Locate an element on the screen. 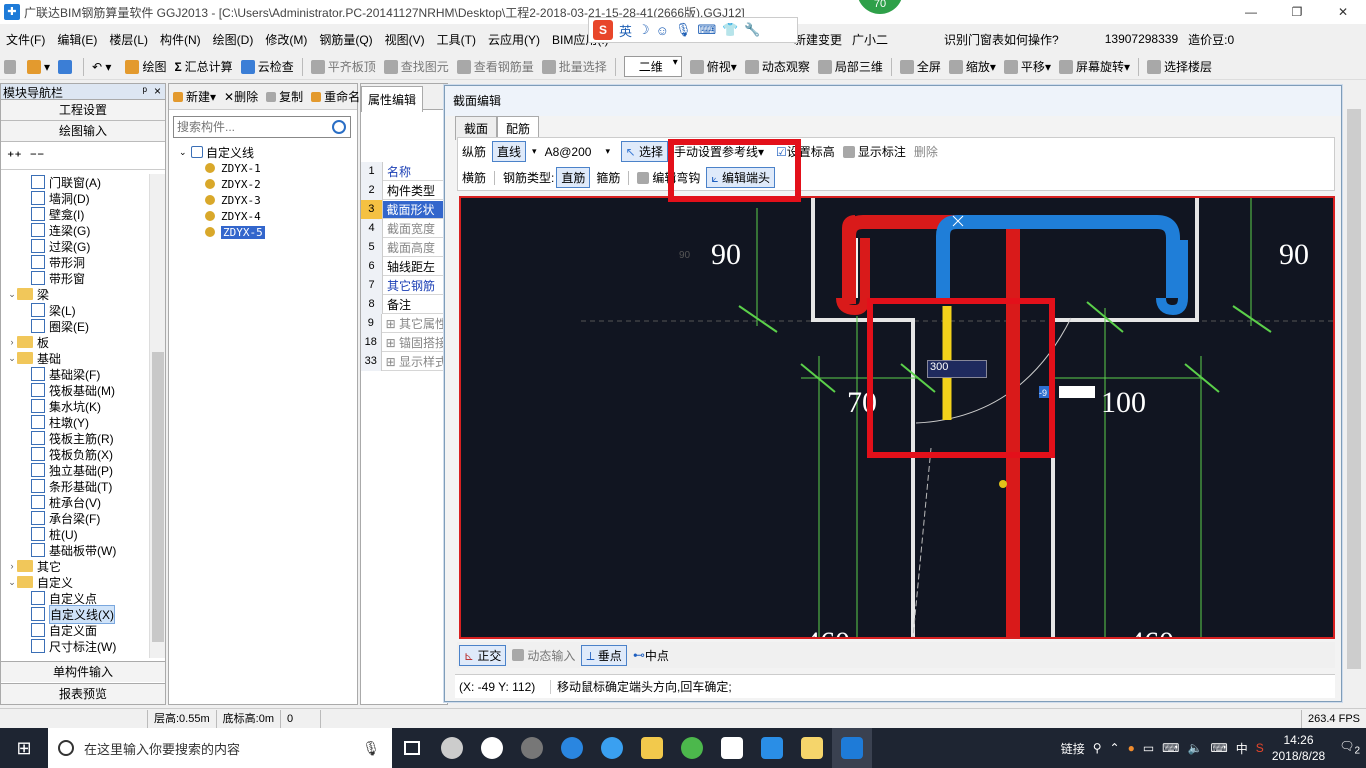  report-preview-button: 报表预览 is located at coordinates (83, 693).